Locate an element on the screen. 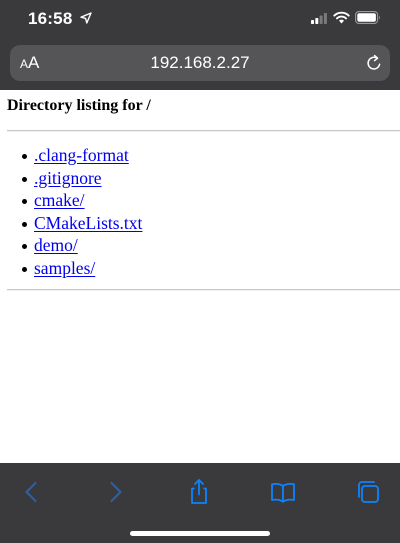  bottom-divider is located at coordinates (203, 290).